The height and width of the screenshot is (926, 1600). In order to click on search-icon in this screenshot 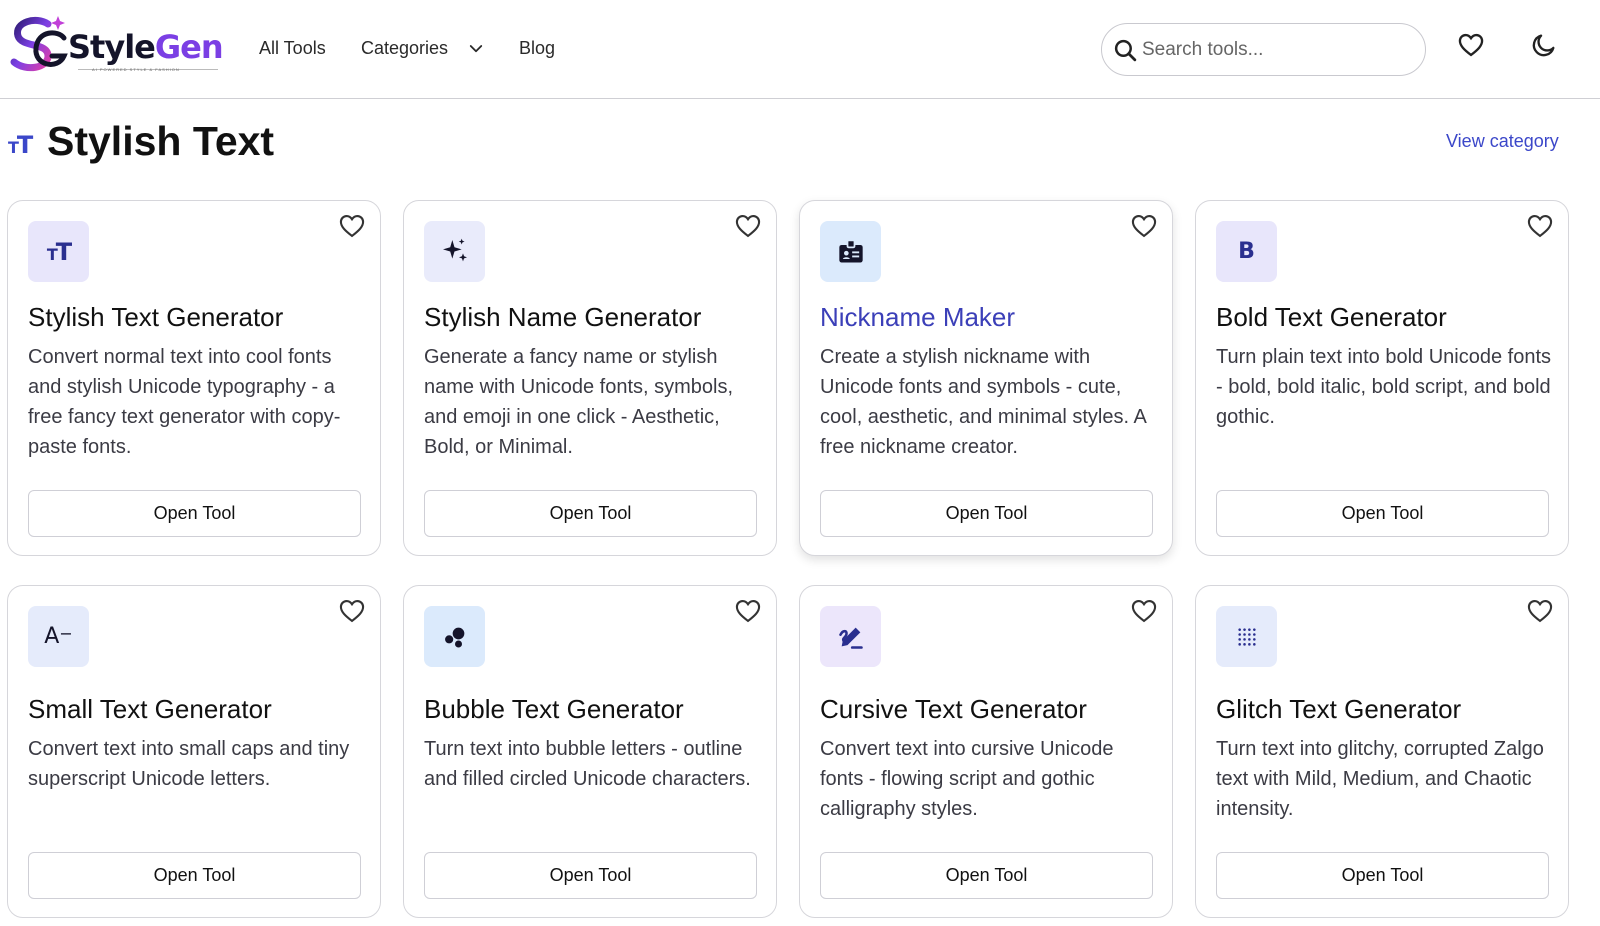, I will do `click(1125, 50)`.